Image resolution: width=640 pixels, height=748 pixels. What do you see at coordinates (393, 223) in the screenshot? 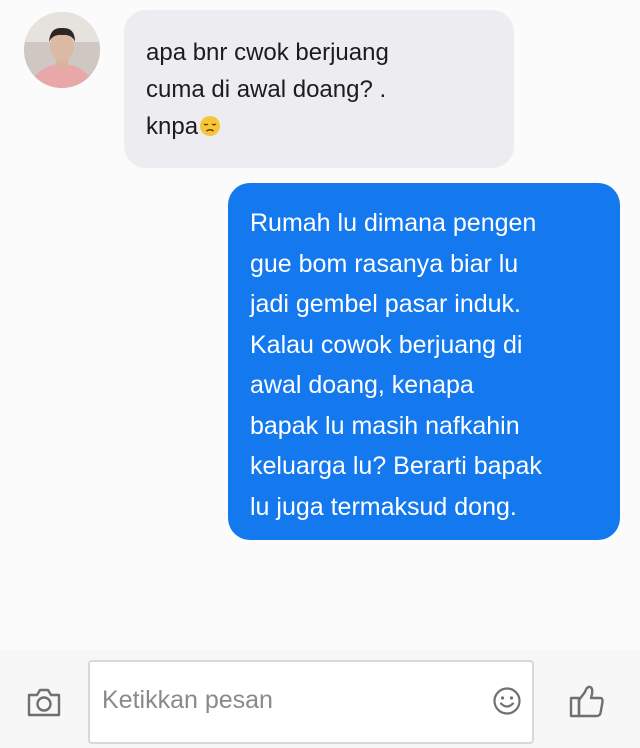
I see `sent-message-line: Rumah lu dimana pengen` at bounding box center [393, 223].